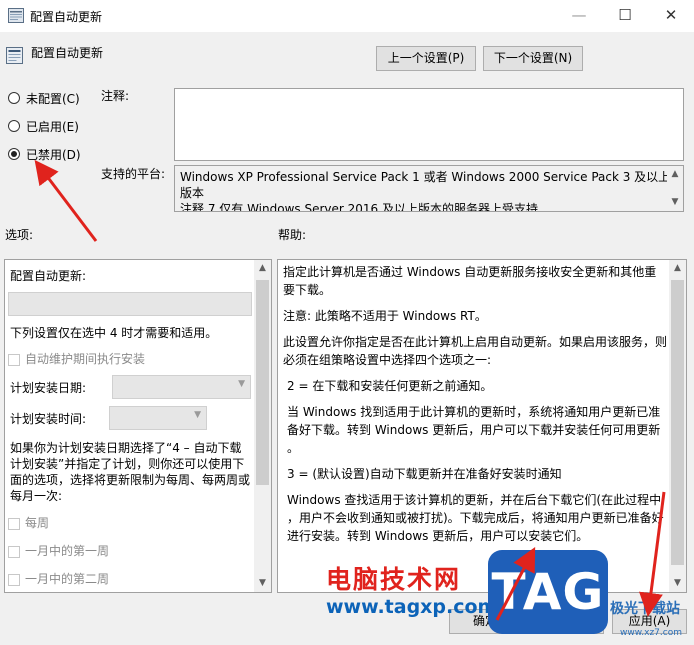 The image size is (694, 645). What do you see at coordinates (292, 235) in the screenshot?
I see `help-section-label: 帮助:` at bounding box center [292, 235].